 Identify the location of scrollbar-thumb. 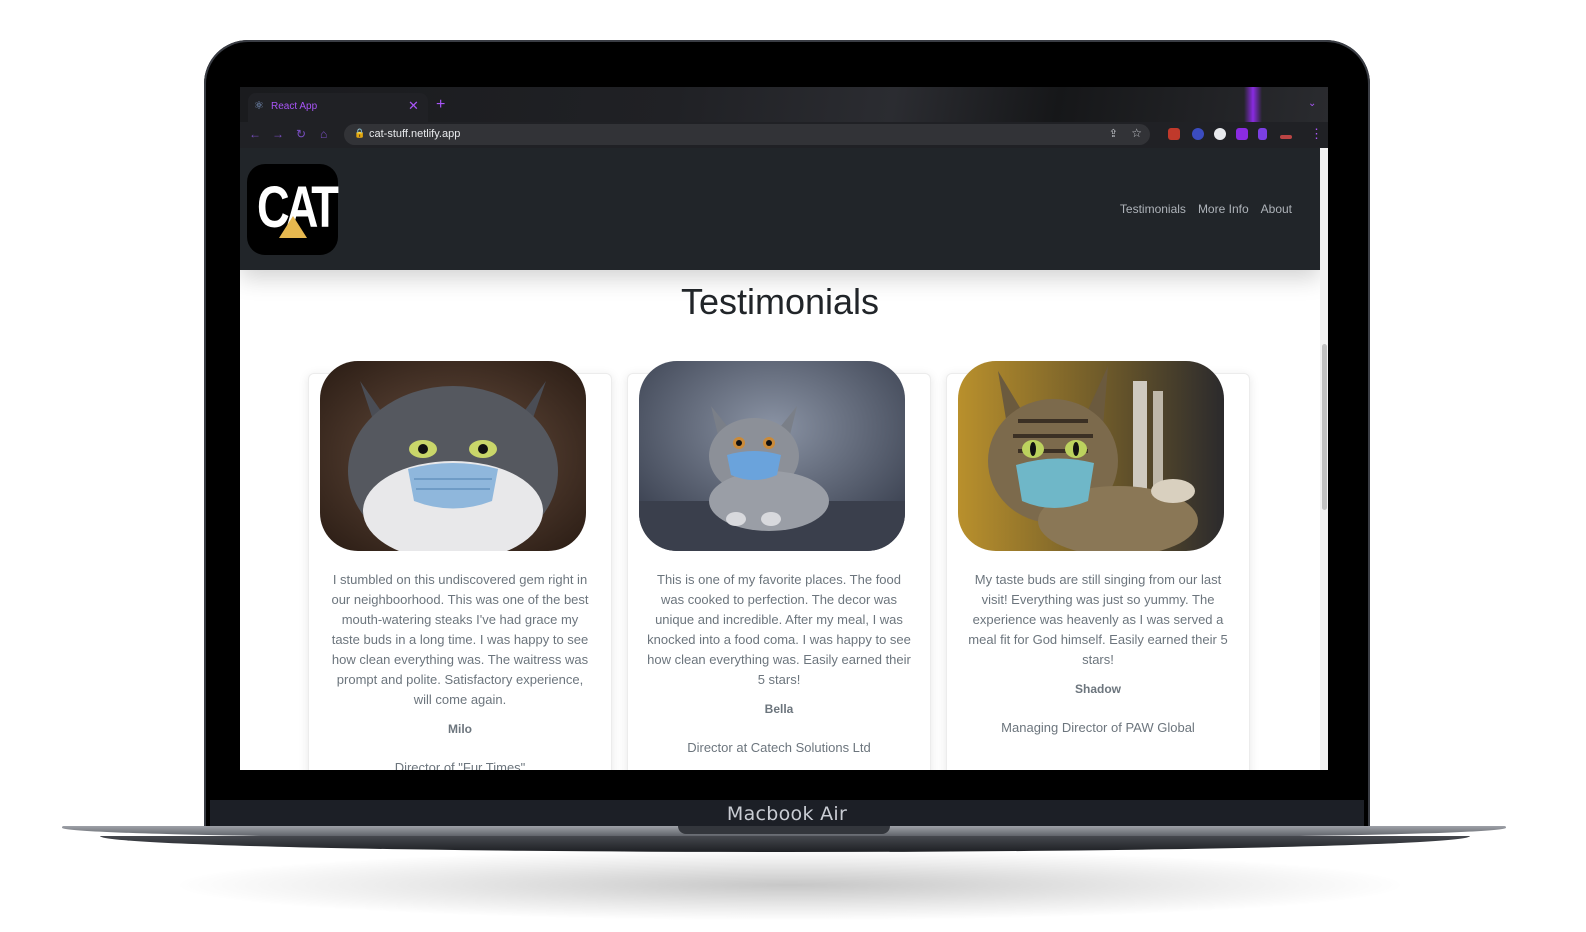
(1324, 427).